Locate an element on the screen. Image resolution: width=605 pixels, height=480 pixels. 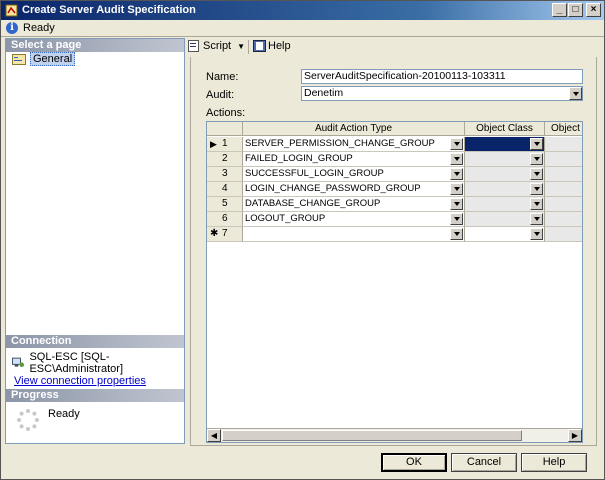
cancel-button: Cancel is located at coordinates (484, 462).